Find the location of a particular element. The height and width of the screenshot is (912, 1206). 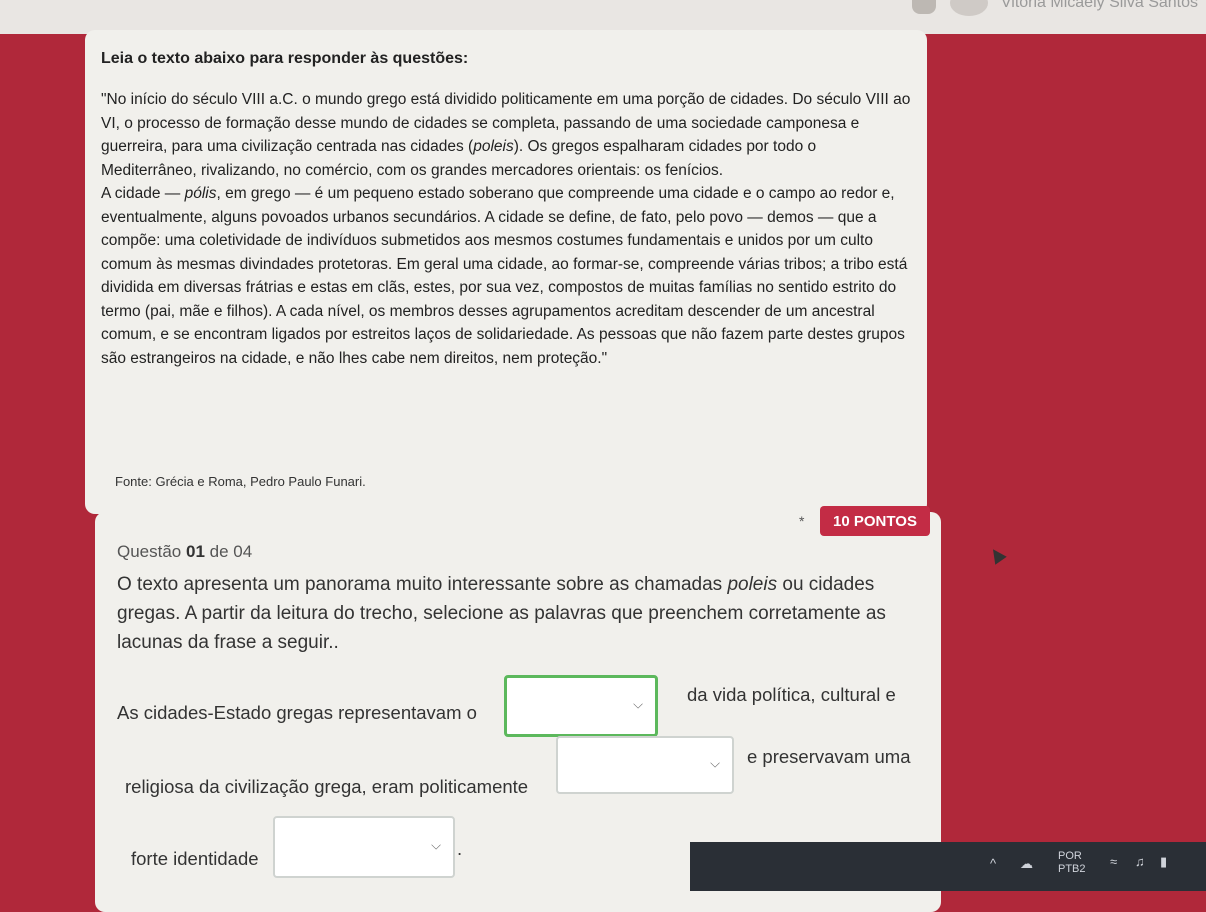

chevron-up-icon: ^ is located at coordinates (993, 863).